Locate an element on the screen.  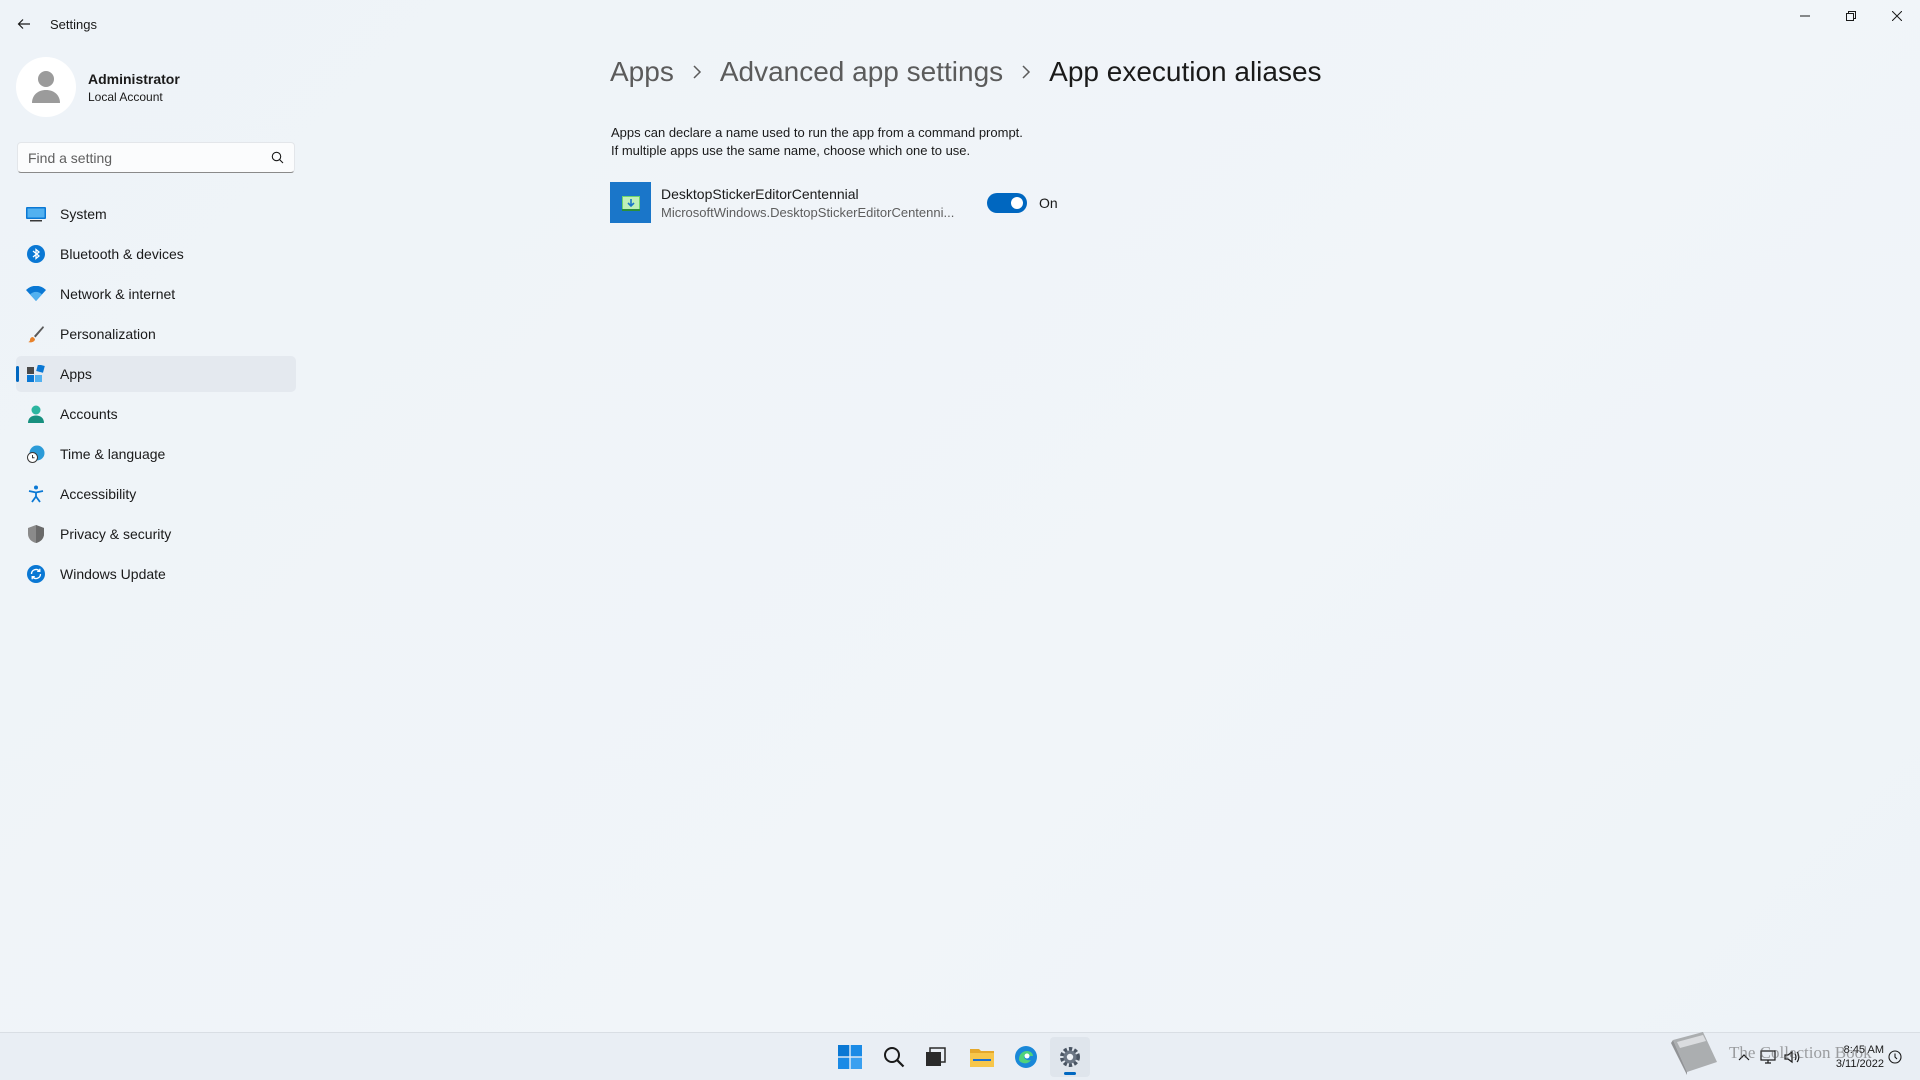
update-icon is located at coordinates (36, 574).